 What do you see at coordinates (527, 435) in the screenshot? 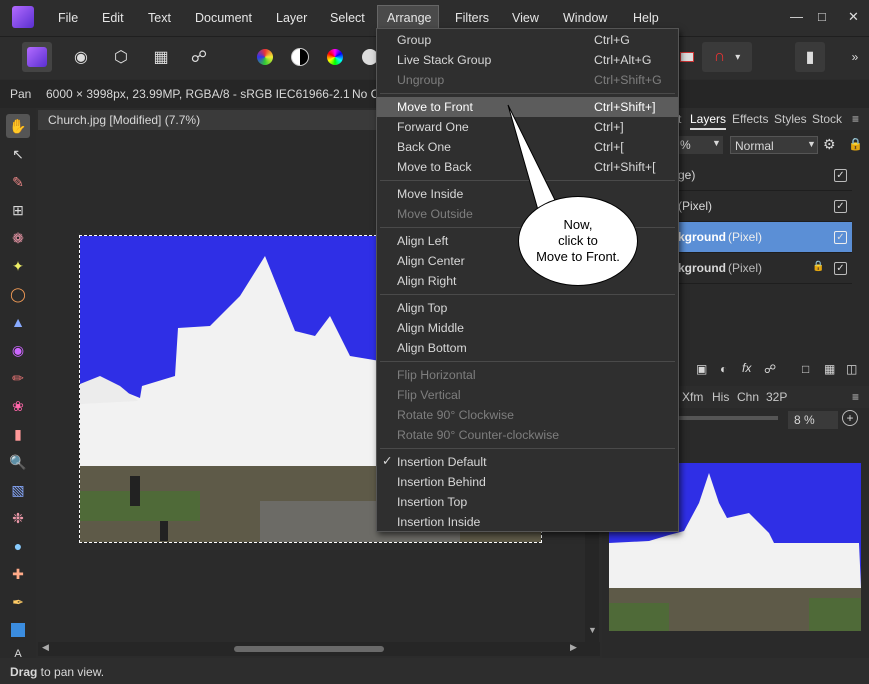
I see `menu-item-rotate-90-counter-clockwise: Rotate 90° Counter-clockwise` at bounding box center [527, 435].